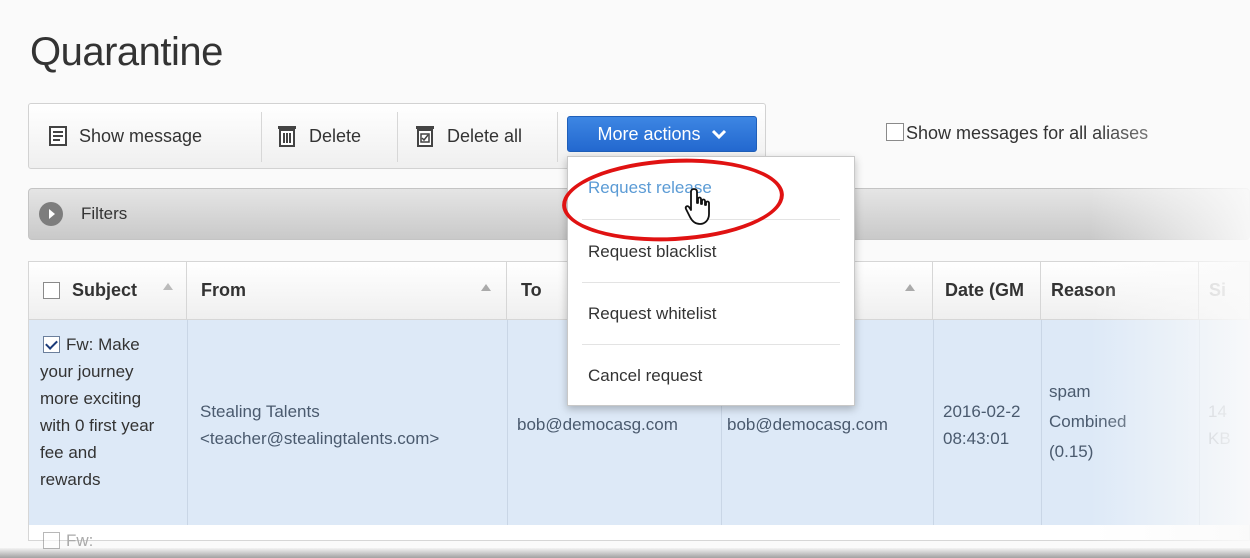 The height and width of the screenshot is (558, 1250). I want to click on edge-shadow, so click(625, 553).